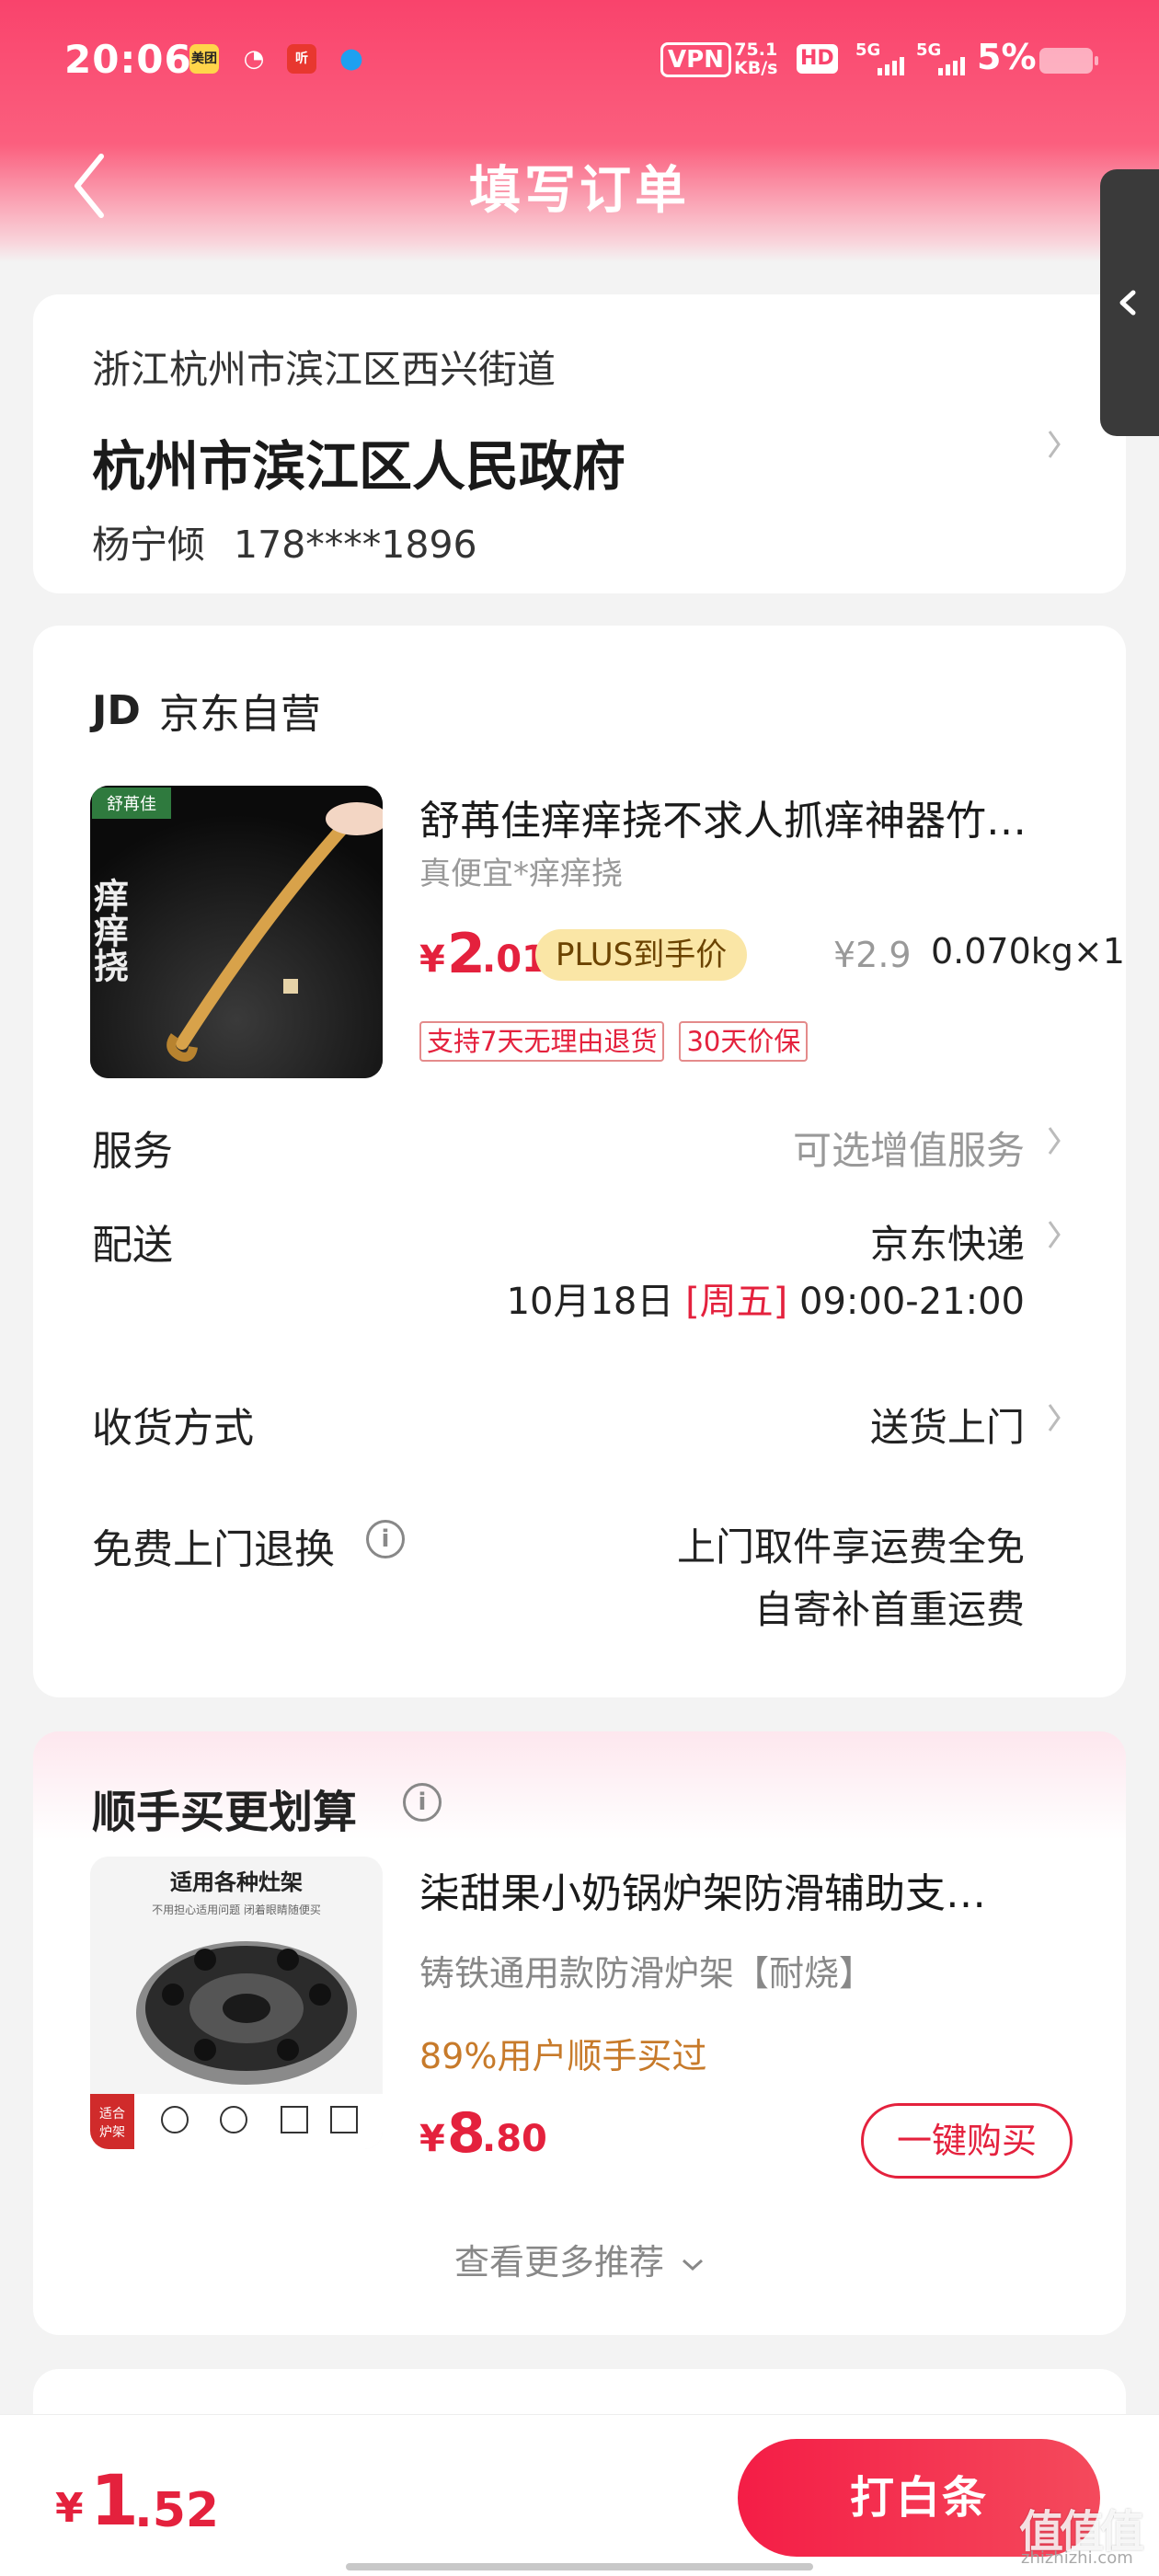  I want to click on hd-indicator: HD, so click(817, 59).